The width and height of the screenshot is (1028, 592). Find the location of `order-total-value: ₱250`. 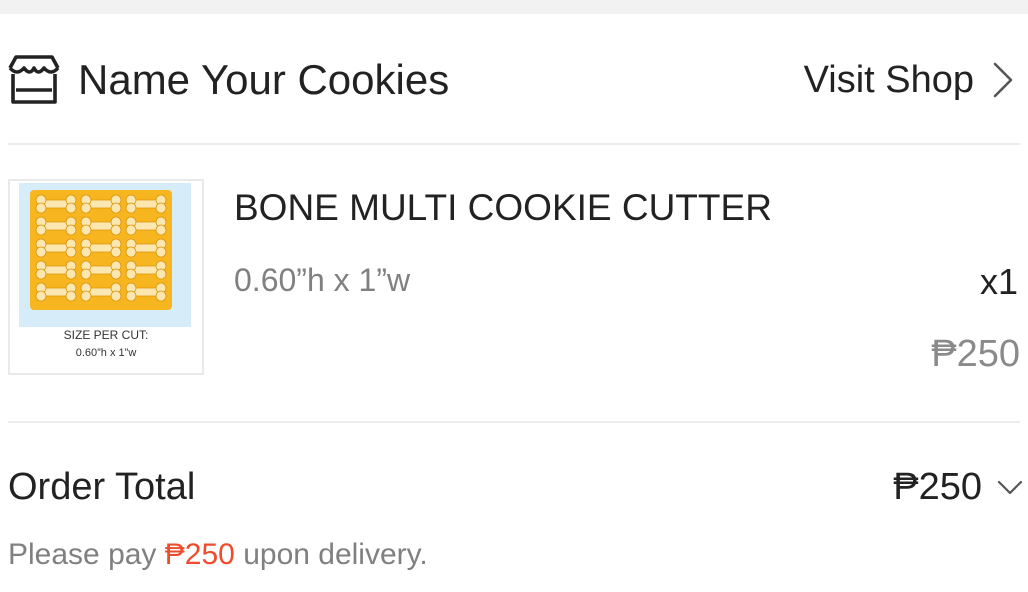

order-total-value: ₱250 is located at coordinates (937, 486).